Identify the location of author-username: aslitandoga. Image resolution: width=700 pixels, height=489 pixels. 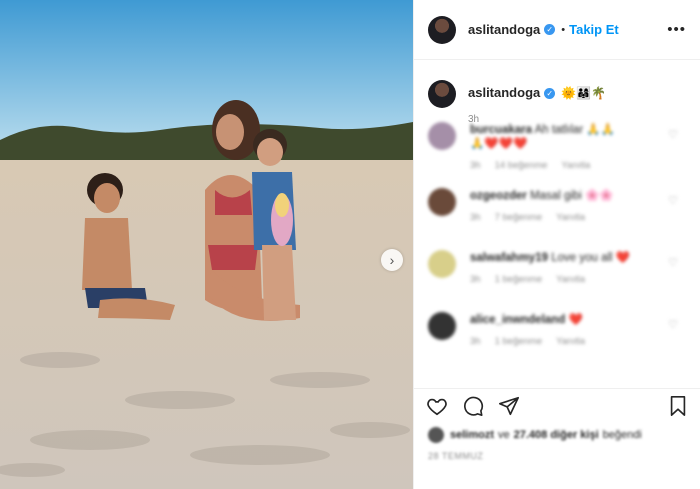
(504, 29).